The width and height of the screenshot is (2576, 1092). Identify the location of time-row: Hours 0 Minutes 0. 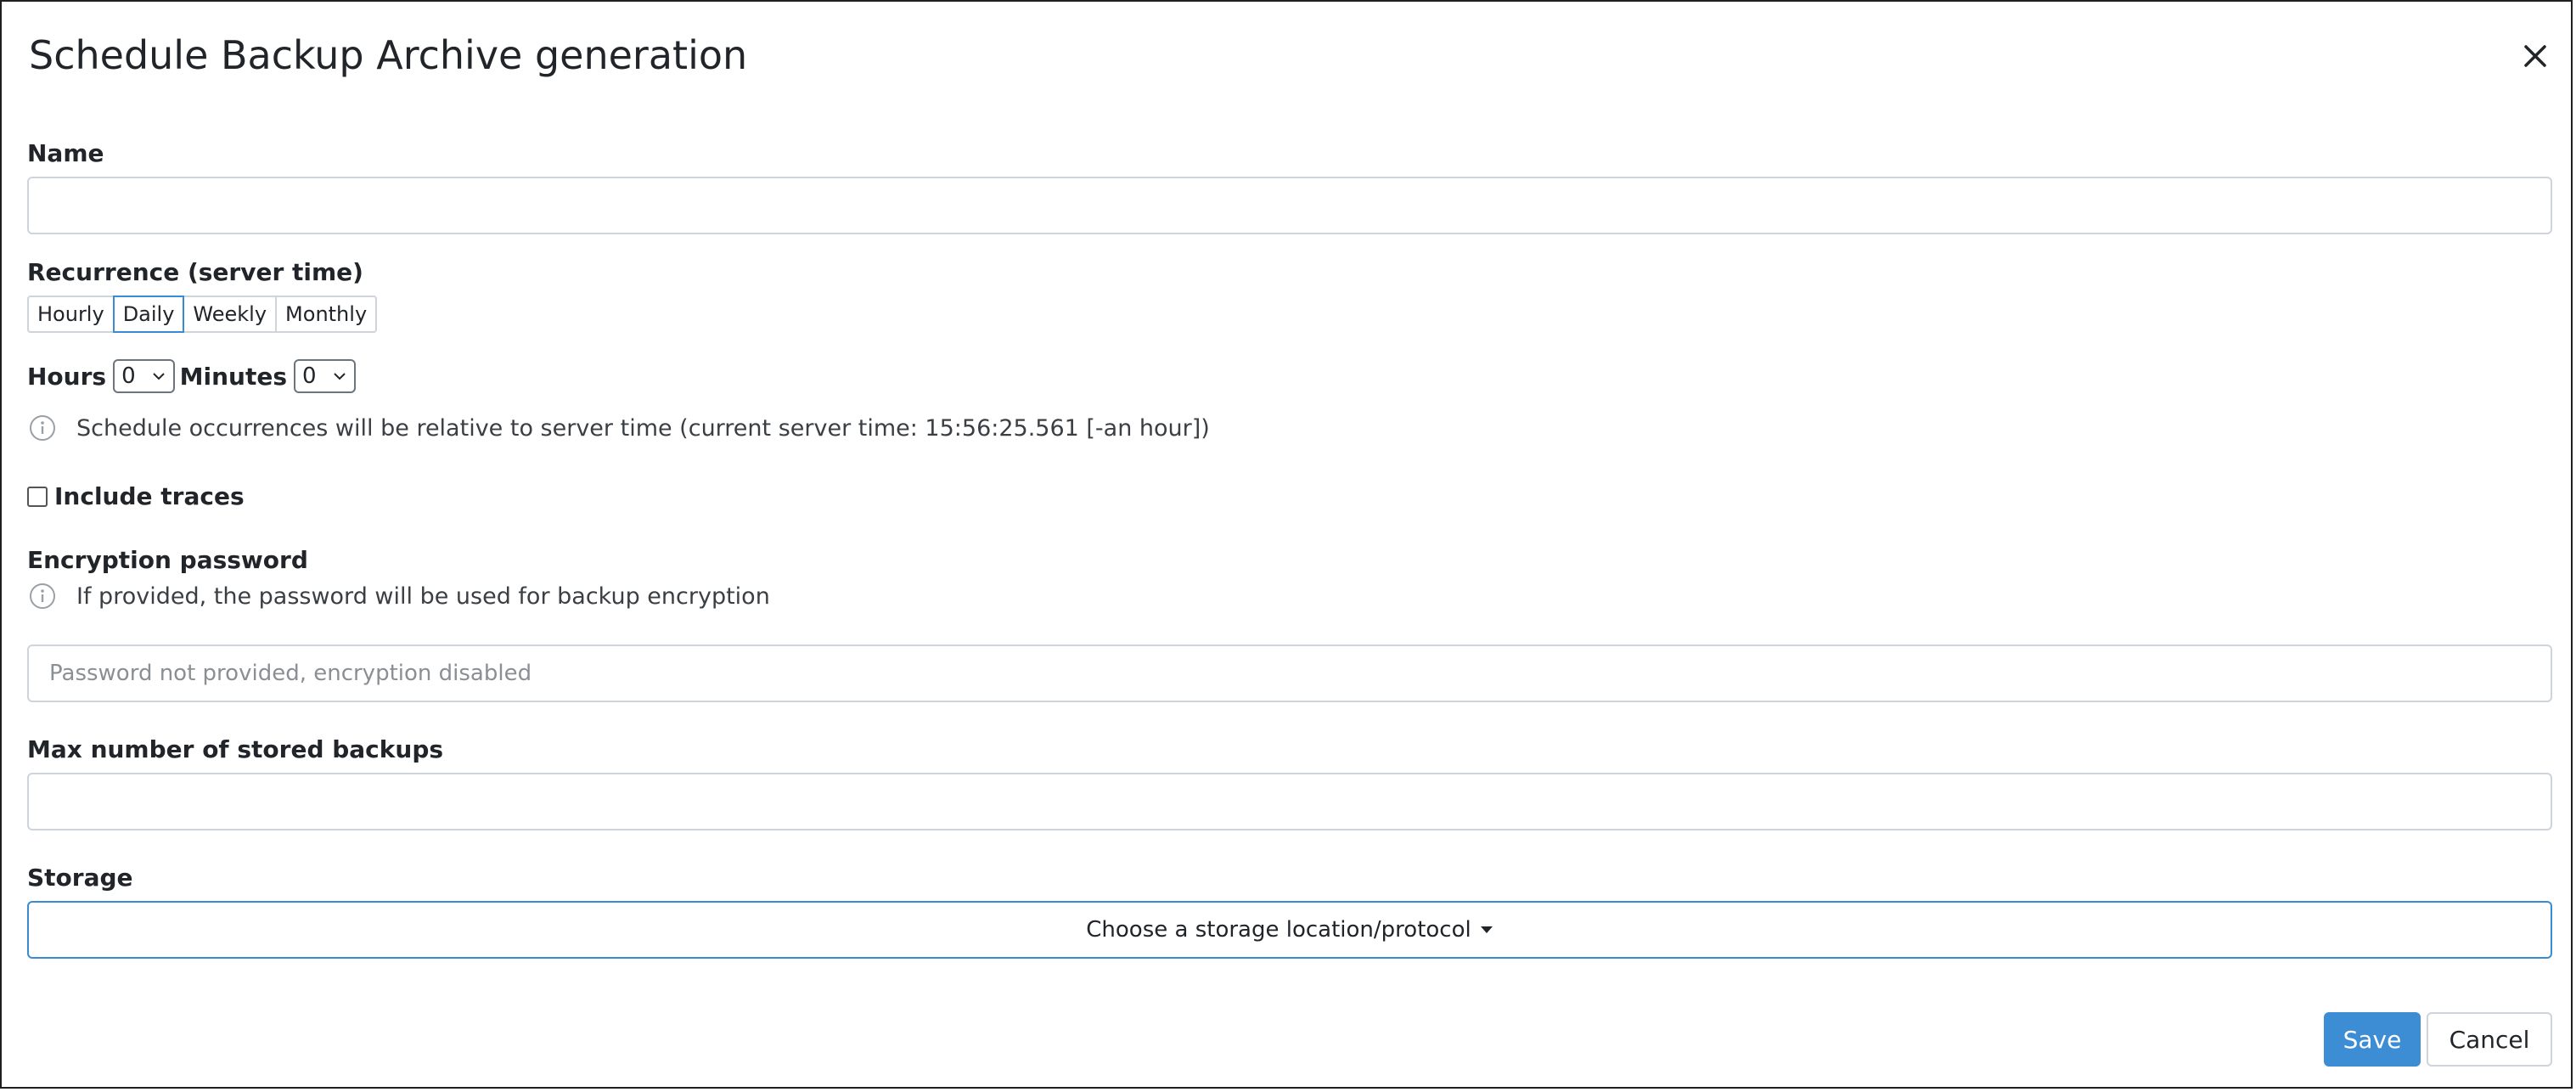
(194, 376).